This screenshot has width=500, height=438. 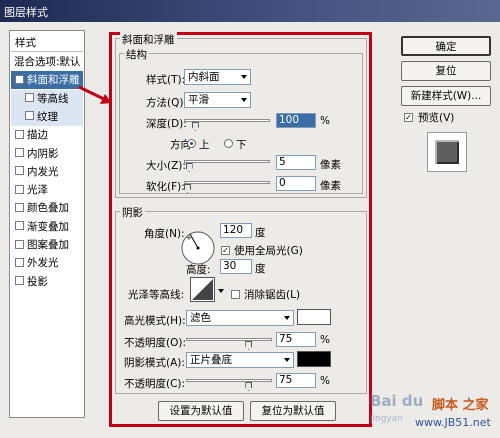 I want to click on global-light-checkbox: ✓, so click(x=225, y=250).